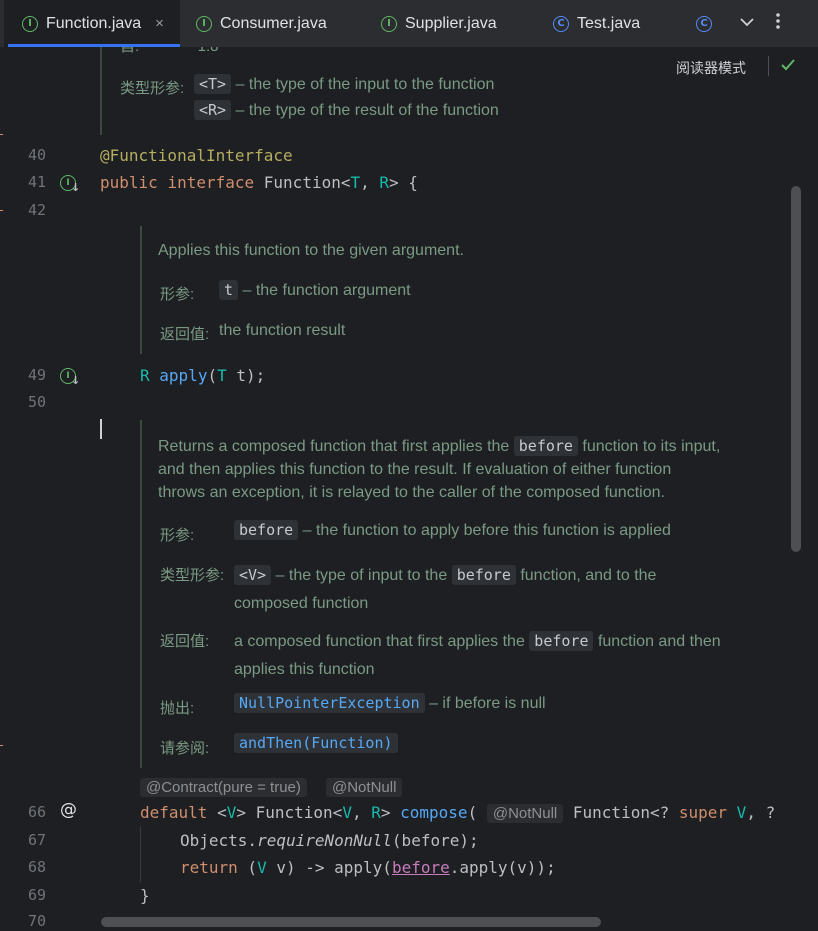  I want to click on code-line-41: public interface Function<T, R> {, so click(259, 182).